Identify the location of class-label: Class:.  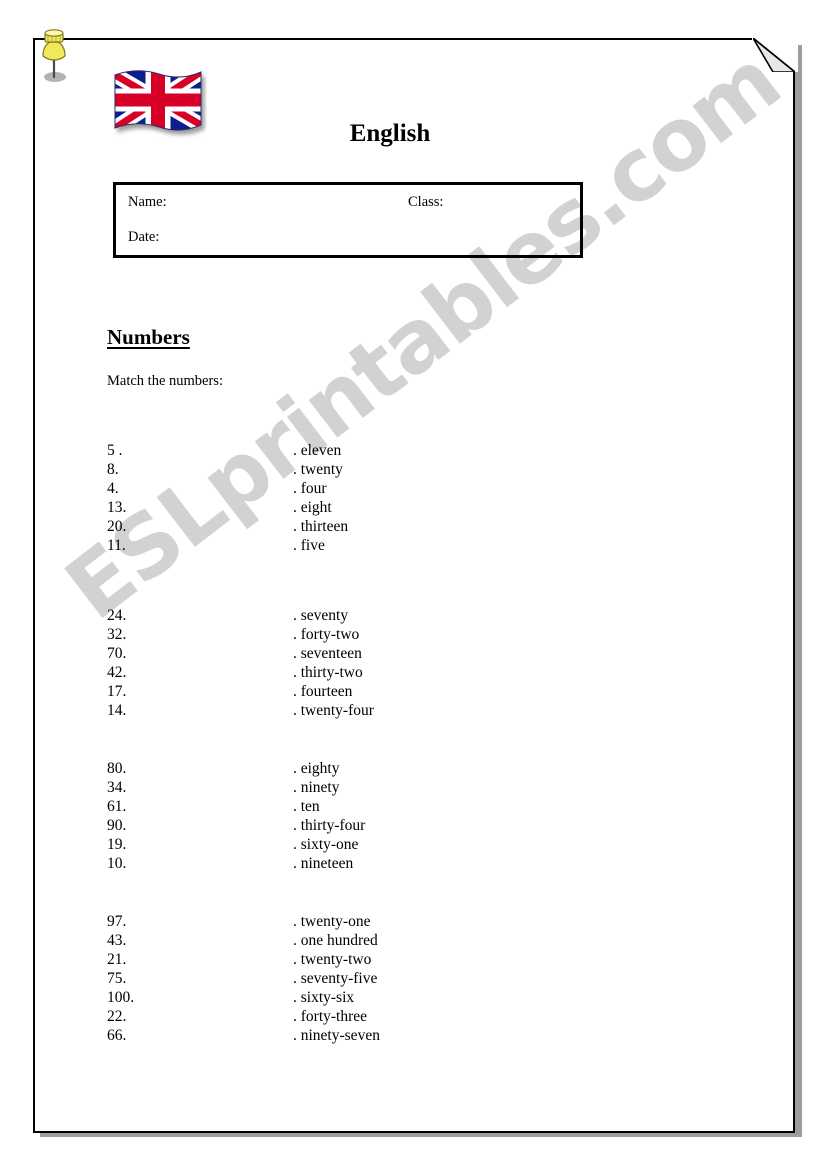
(426, 202).